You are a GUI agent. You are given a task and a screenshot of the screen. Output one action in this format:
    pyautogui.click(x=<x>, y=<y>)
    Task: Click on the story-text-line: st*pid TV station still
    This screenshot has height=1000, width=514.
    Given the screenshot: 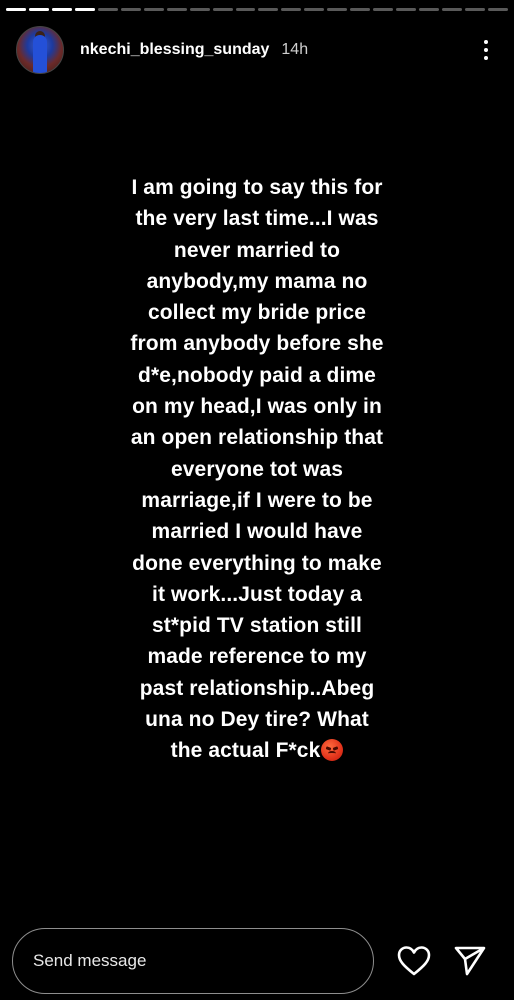 What is the action you would take?
    pyautogui.click(x=257, y=626)
    